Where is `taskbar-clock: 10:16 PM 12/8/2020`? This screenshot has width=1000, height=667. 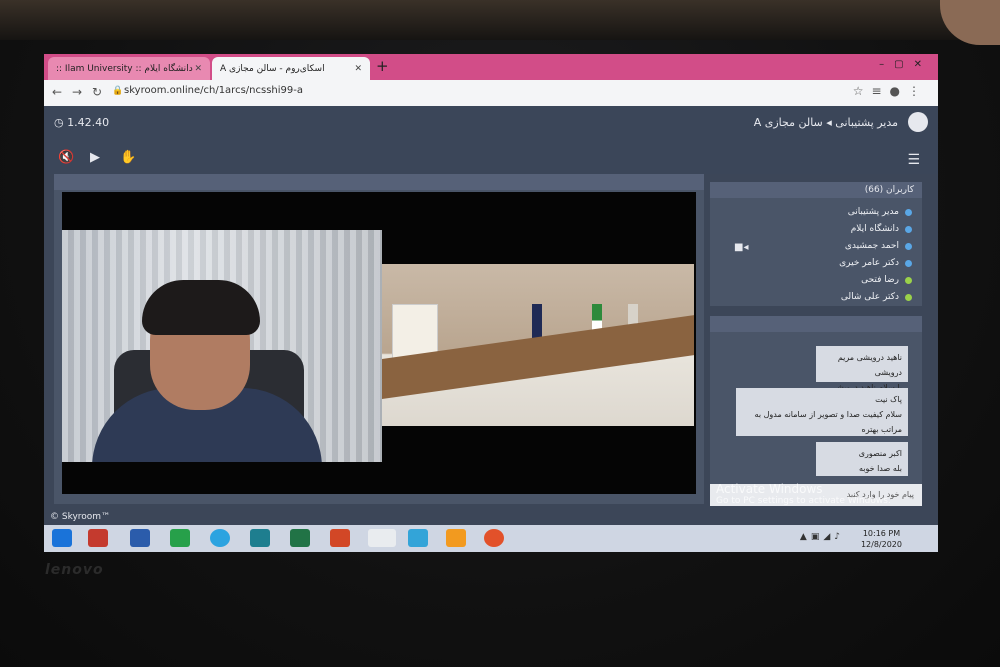
taskbar-clock: 10:16 PM 12/8/2020 is located at coordinates (881, 539).